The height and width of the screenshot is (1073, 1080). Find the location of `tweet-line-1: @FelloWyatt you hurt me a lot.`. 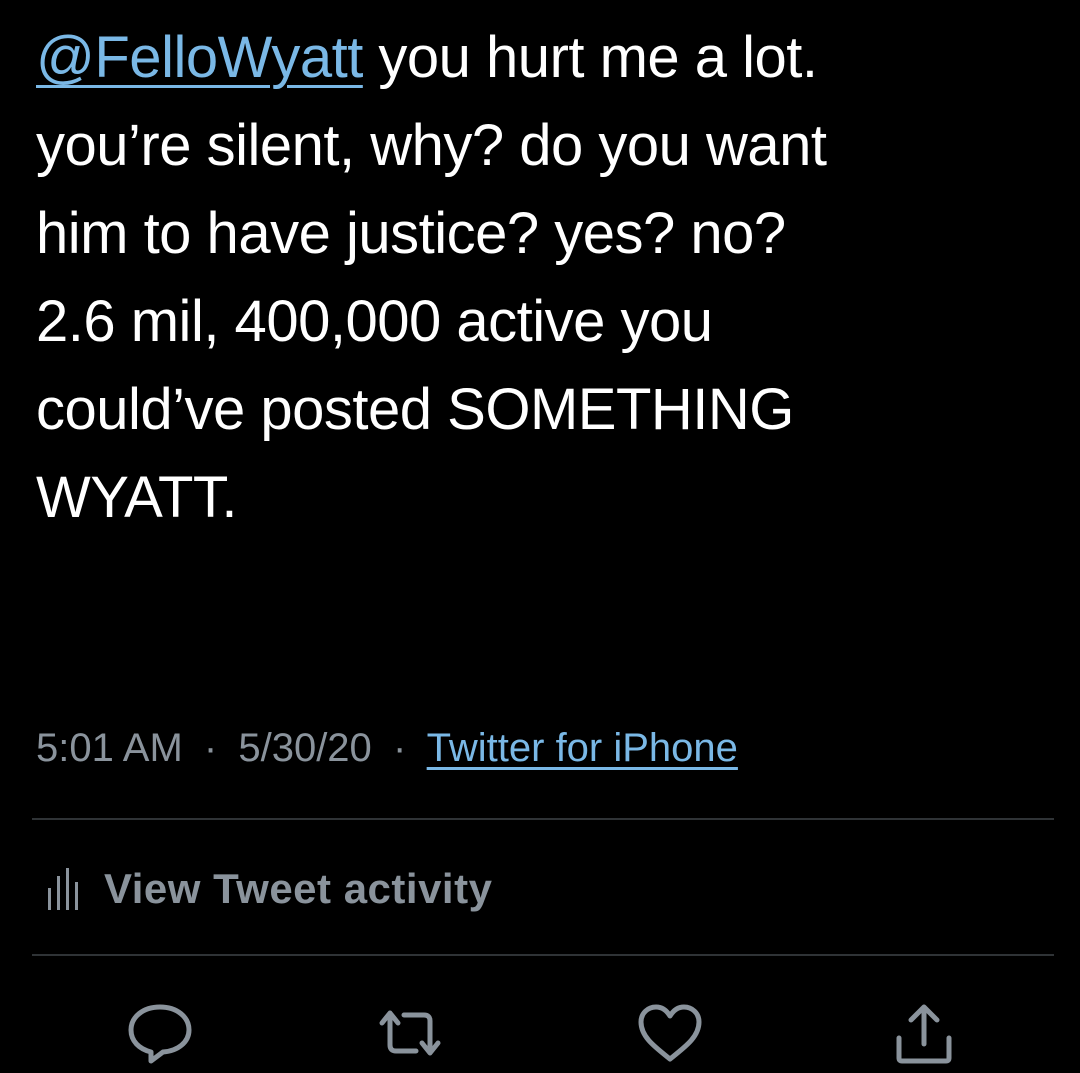

tweet-line-1: @FelloWyatt you hurt me a lot. is located at coordinates (546, 58).